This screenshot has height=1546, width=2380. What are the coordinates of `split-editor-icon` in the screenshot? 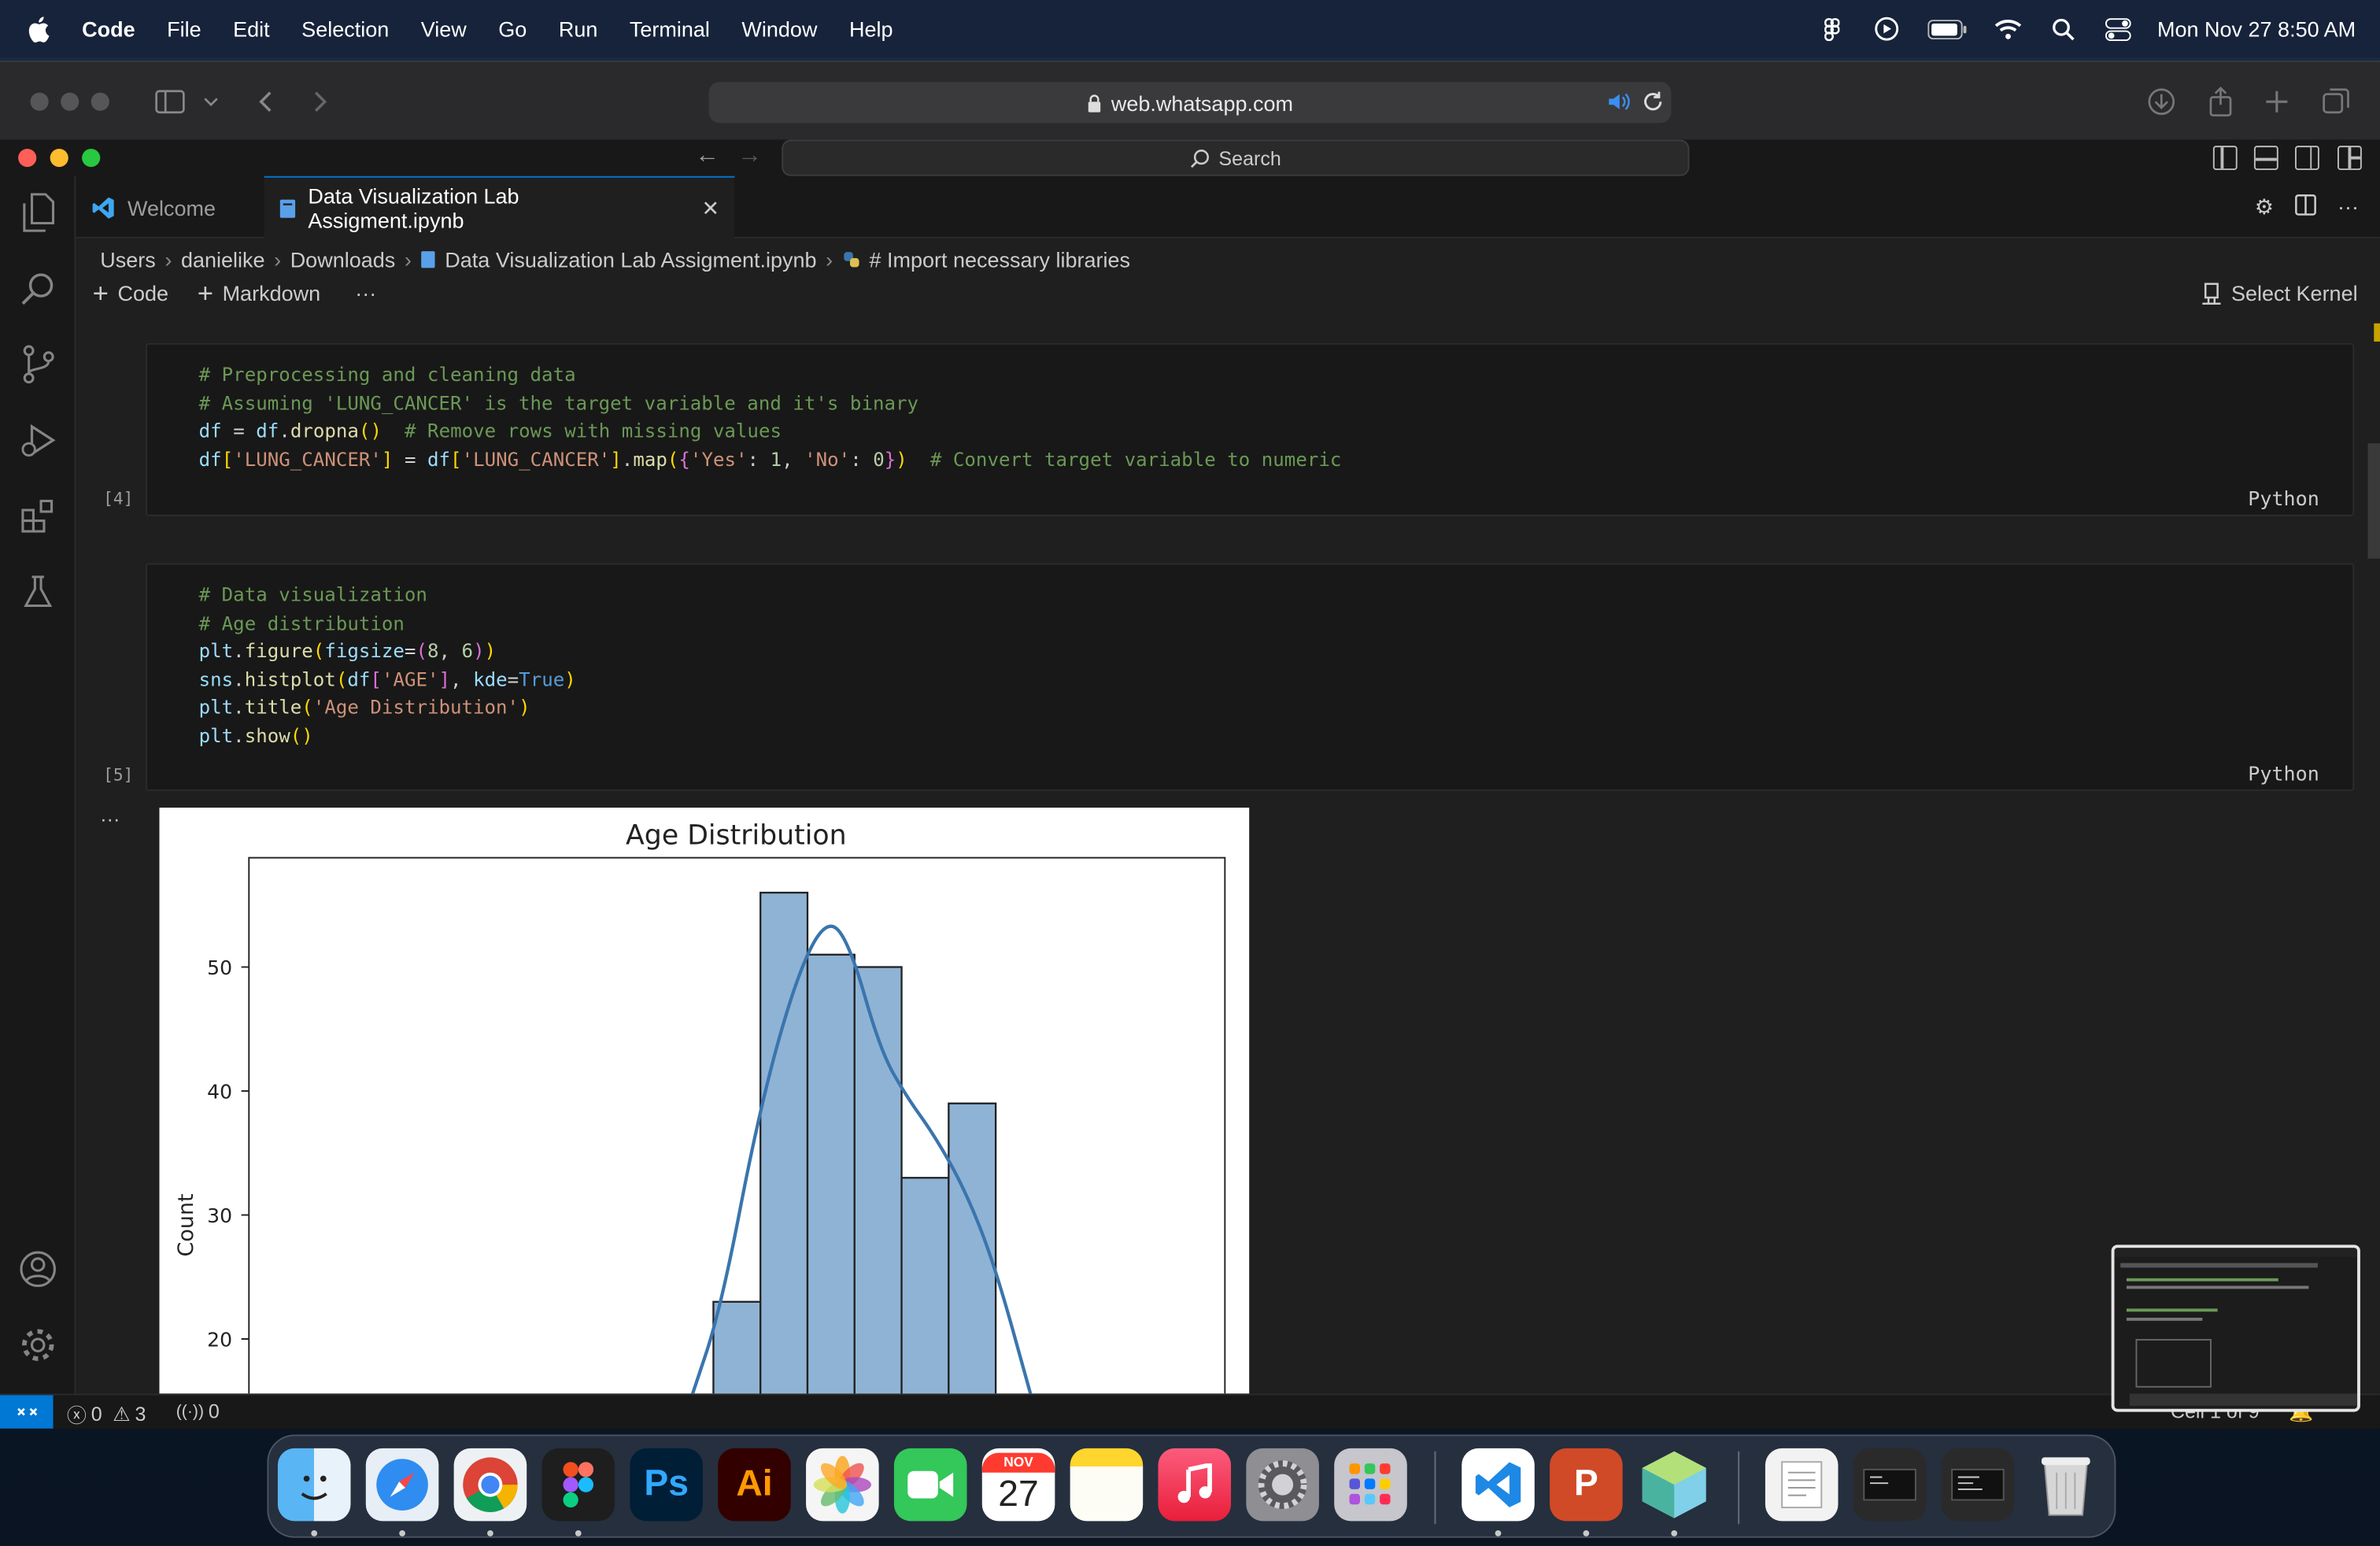 It's located at (2305, 207).